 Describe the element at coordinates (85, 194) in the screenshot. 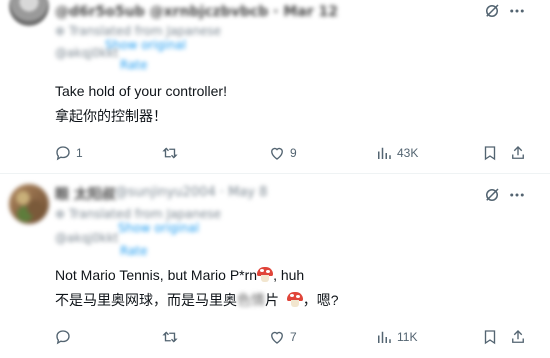

I see `display-name-blurred: 眼 太阳叔` at that location.